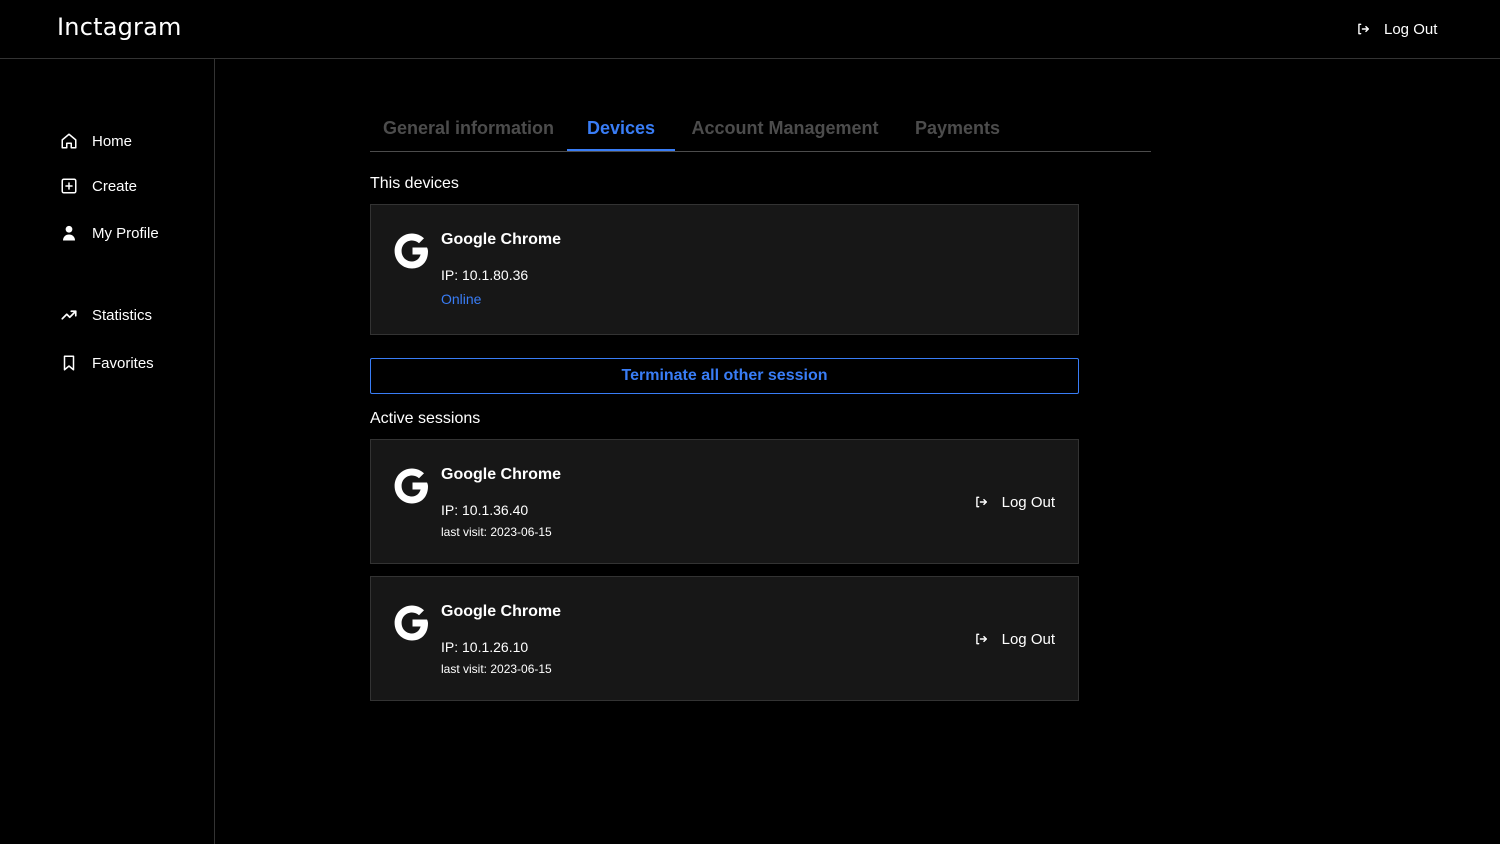 This screenshot has width=1500, height=844. What do you see at coordinates (485, 510) in the screenshot?
I see `session-ip: IP: 10.1.36.40` at bounding box center [485, 510].